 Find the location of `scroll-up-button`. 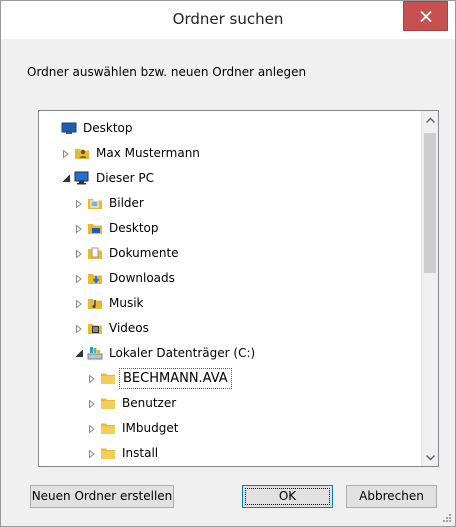

scroll-up-button is located at coordinates (430, 119).